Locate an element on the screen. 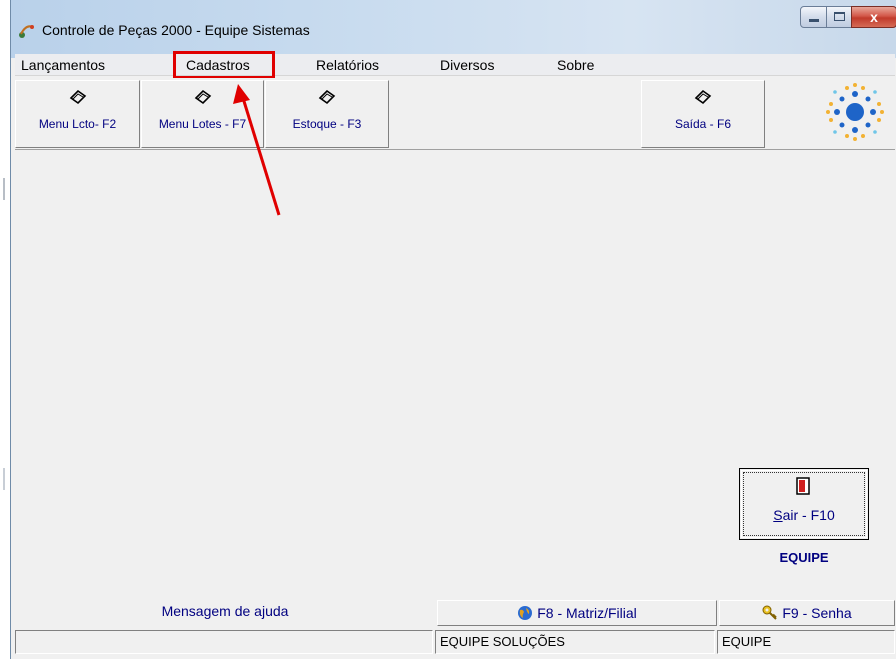 The image size is (896, 659). menu-sobre: Sobre is located at coordinates (575, 65).